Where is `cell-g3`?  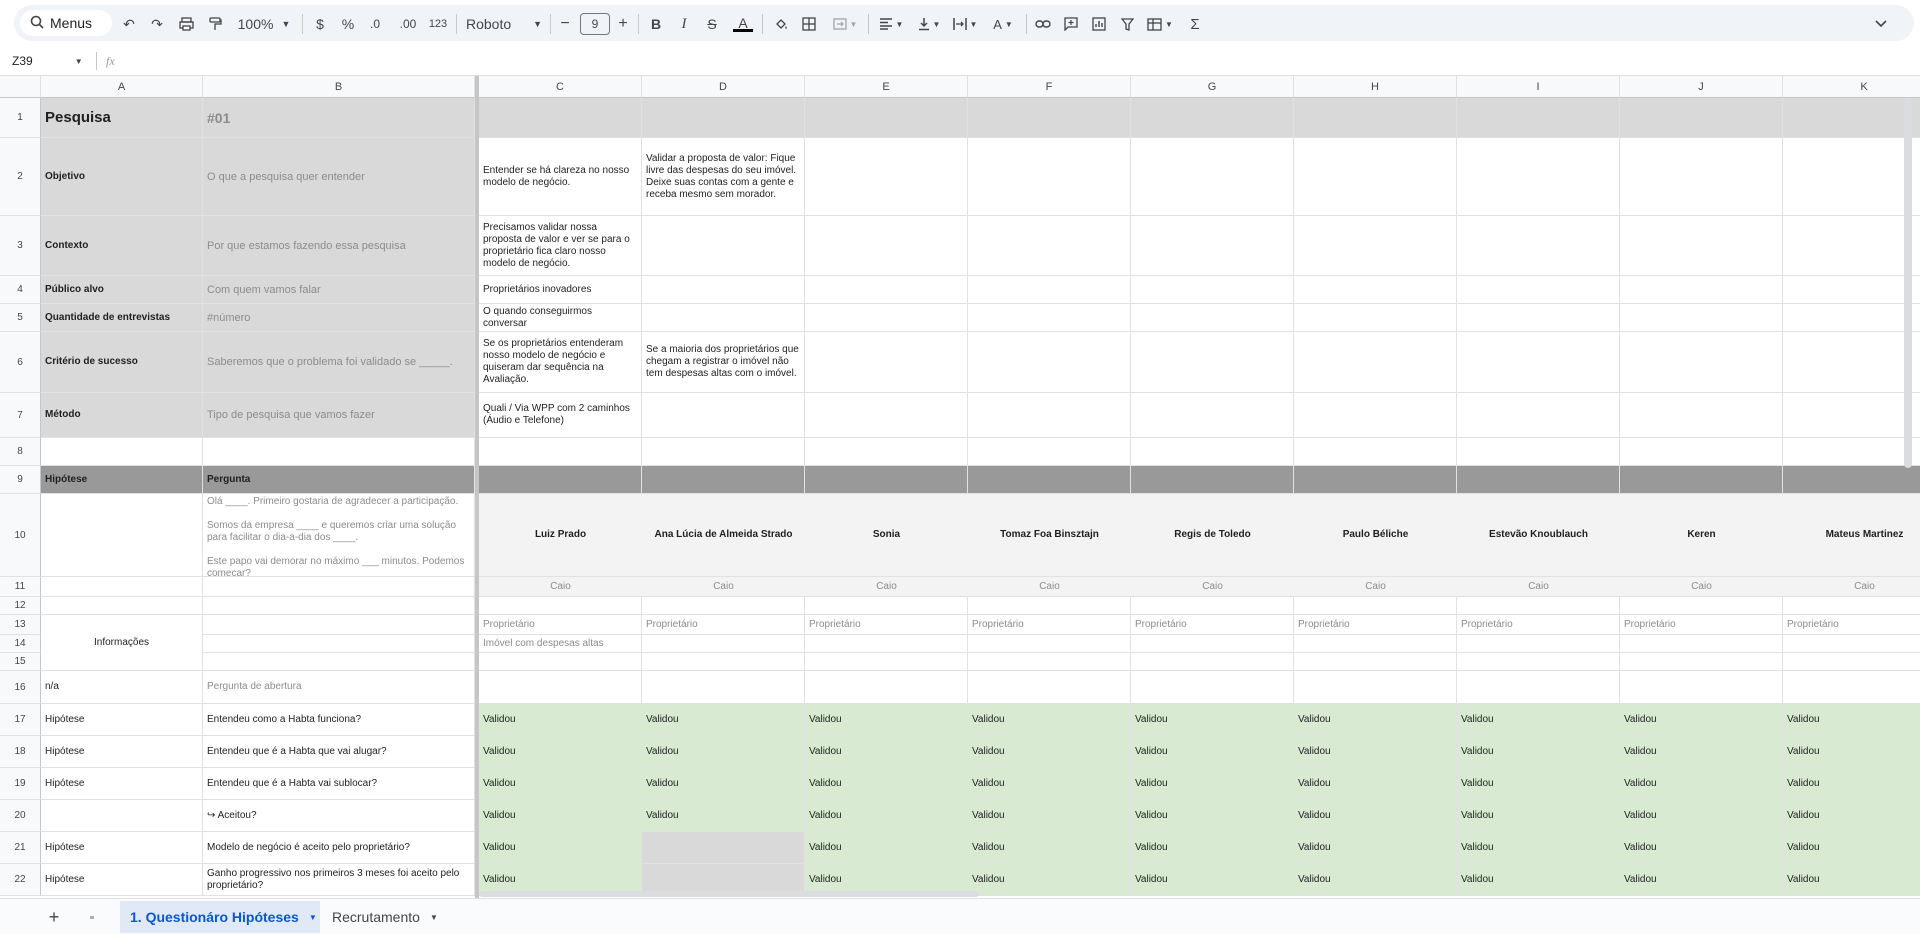
cell-g3 is located at coordinates (1212, 246).